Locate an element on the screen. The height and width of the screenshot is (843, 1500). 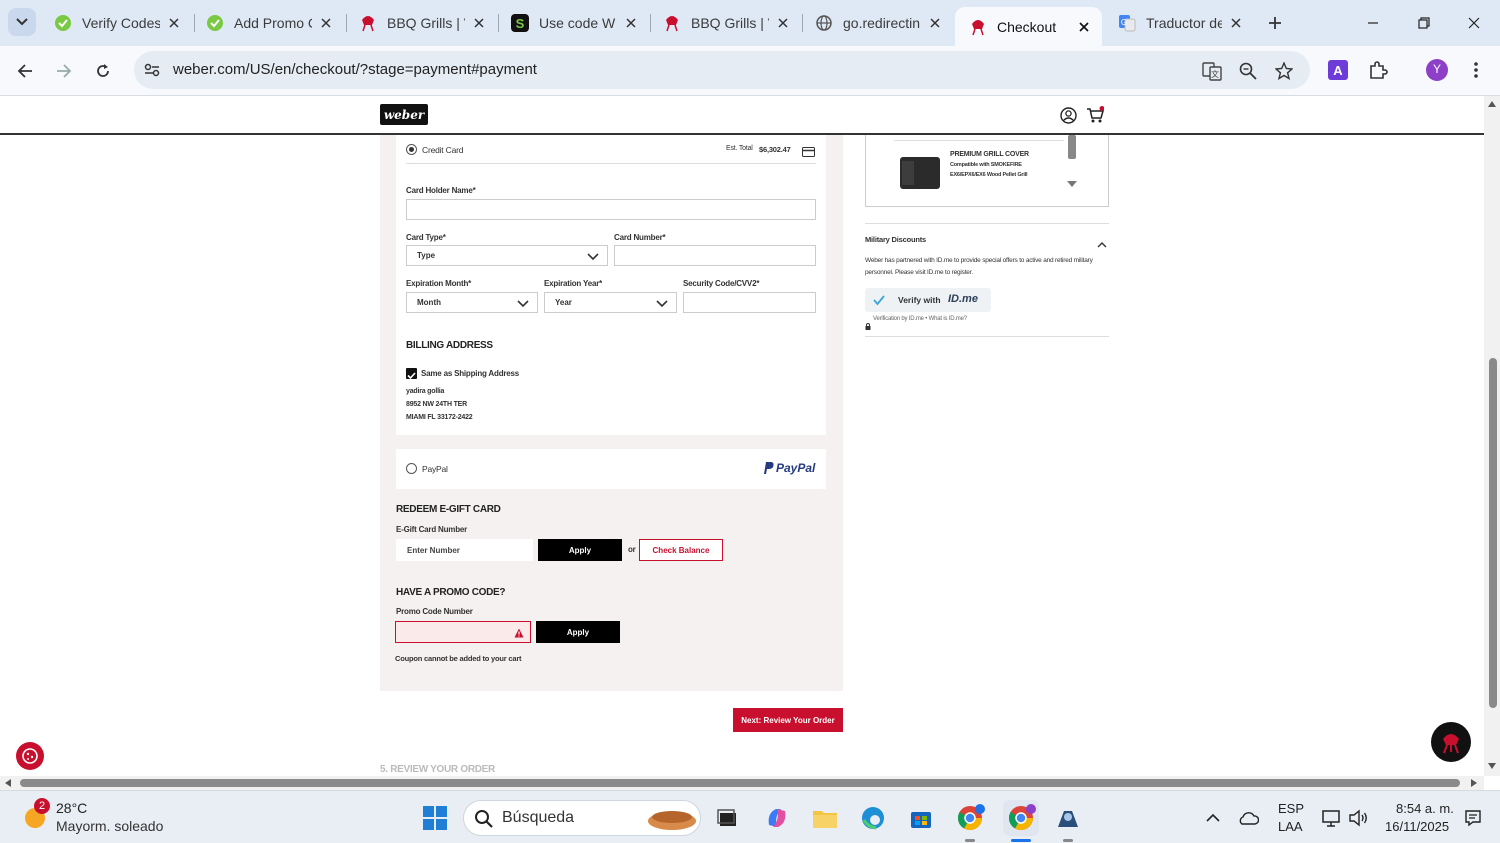
promo-apply-button: Apply is located at coordinates (578, 632).